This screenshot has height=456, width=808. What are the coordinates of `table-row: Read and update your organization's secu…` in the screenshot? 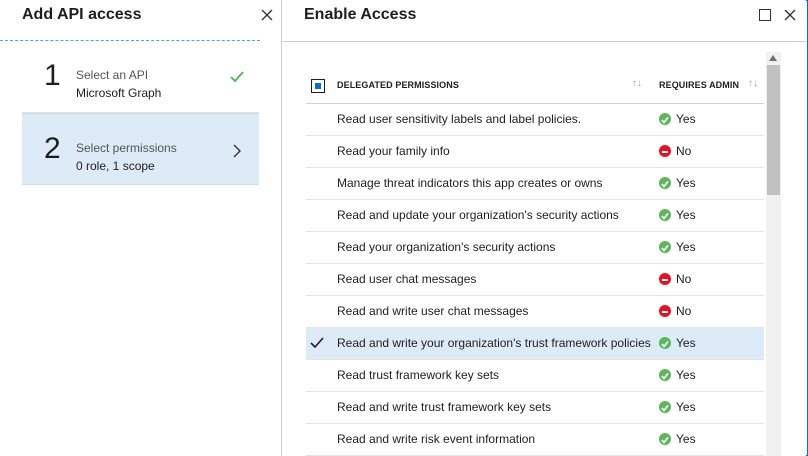 It's located at (535, 216).